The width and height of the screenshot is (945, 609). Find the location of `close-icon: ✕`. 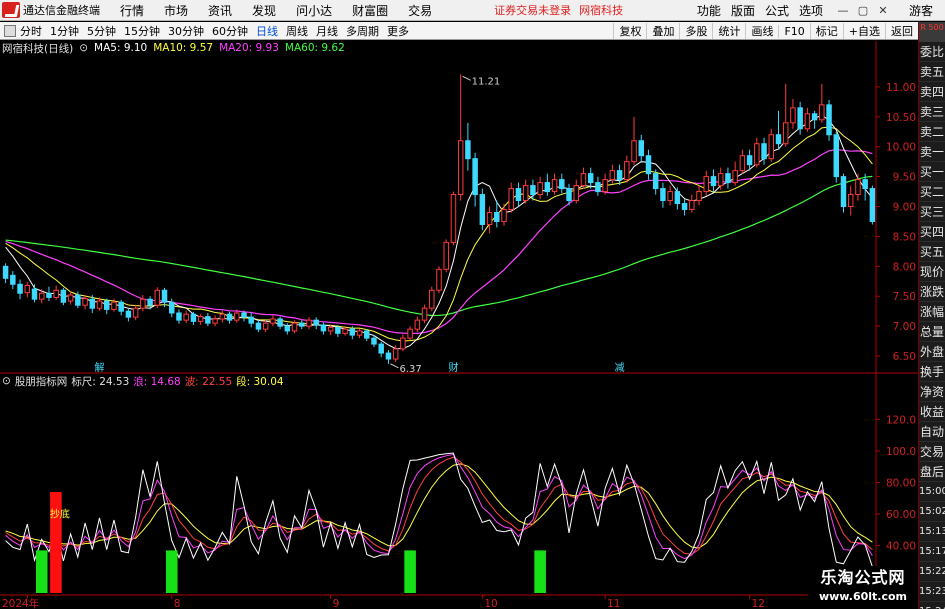

close-icon: ✕ is located at coordinates (883, 10).